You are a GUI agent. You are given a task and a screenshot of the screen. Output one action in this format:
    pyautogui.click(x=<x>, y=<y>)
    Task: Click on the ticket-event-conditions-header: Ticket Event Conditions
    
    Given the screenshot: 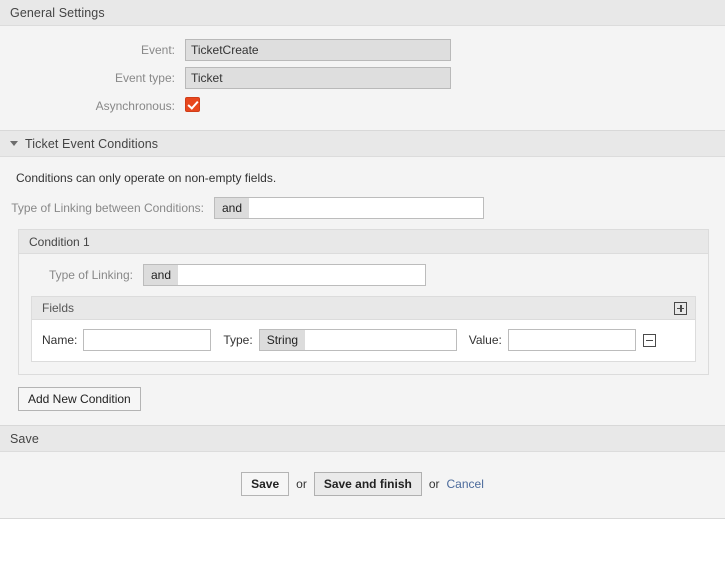 What is the action you would take?
    pyautogui.click(x=362, y=144)
    